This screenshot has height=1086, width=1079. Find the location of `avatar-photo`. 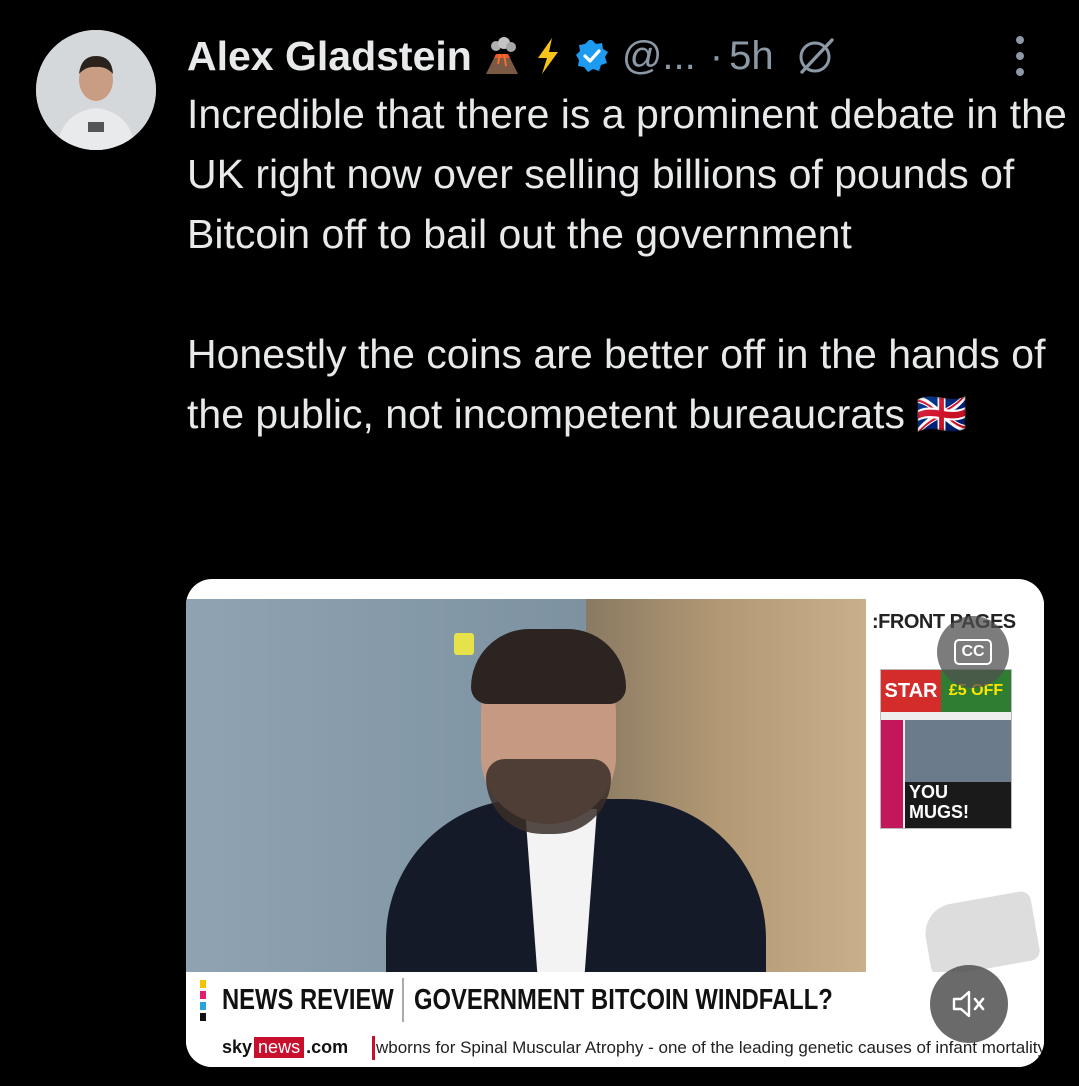

avatar-photo is located at coordinates (96, 90).